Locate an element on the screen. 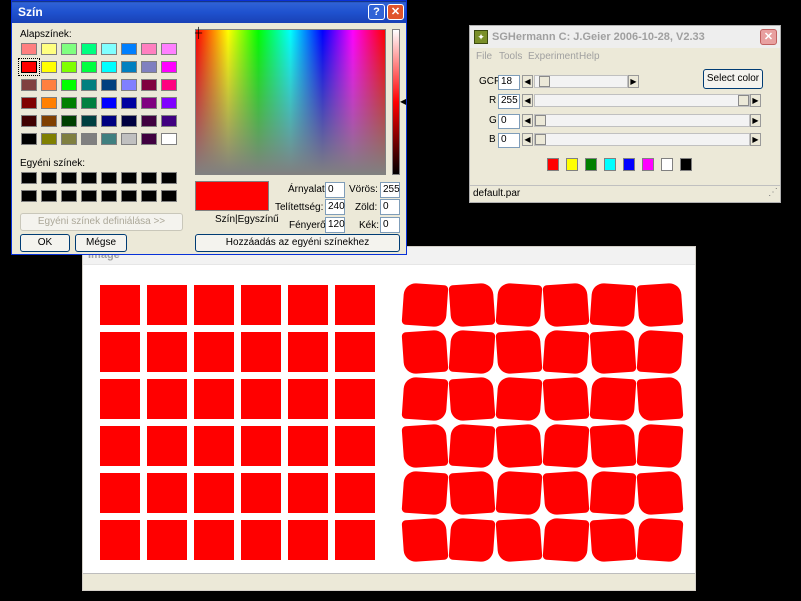 The width and height of the screenshot is (801, 601). saturation-input: 240 is located at coordinates (335, 207).